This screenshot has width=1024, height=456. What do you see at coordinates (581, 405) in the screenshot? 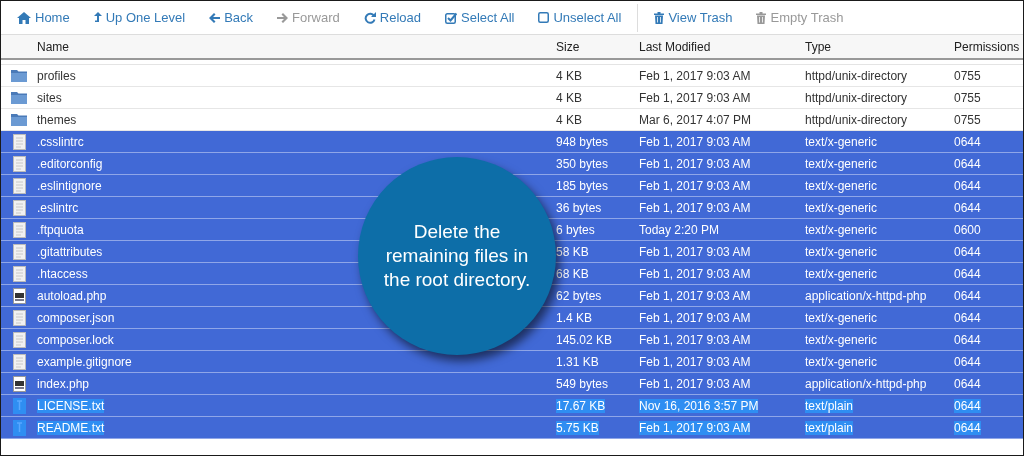
I see `file-size: 17.67 KB` at bounding box center [581, 405].